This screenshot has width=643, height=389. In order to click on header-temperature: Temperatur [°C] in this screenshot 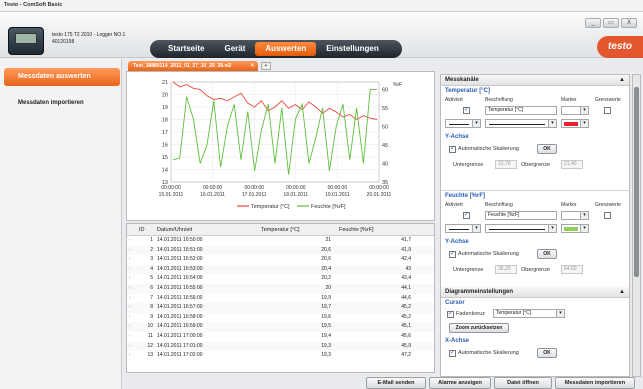, I will do `click(296, 229)`.